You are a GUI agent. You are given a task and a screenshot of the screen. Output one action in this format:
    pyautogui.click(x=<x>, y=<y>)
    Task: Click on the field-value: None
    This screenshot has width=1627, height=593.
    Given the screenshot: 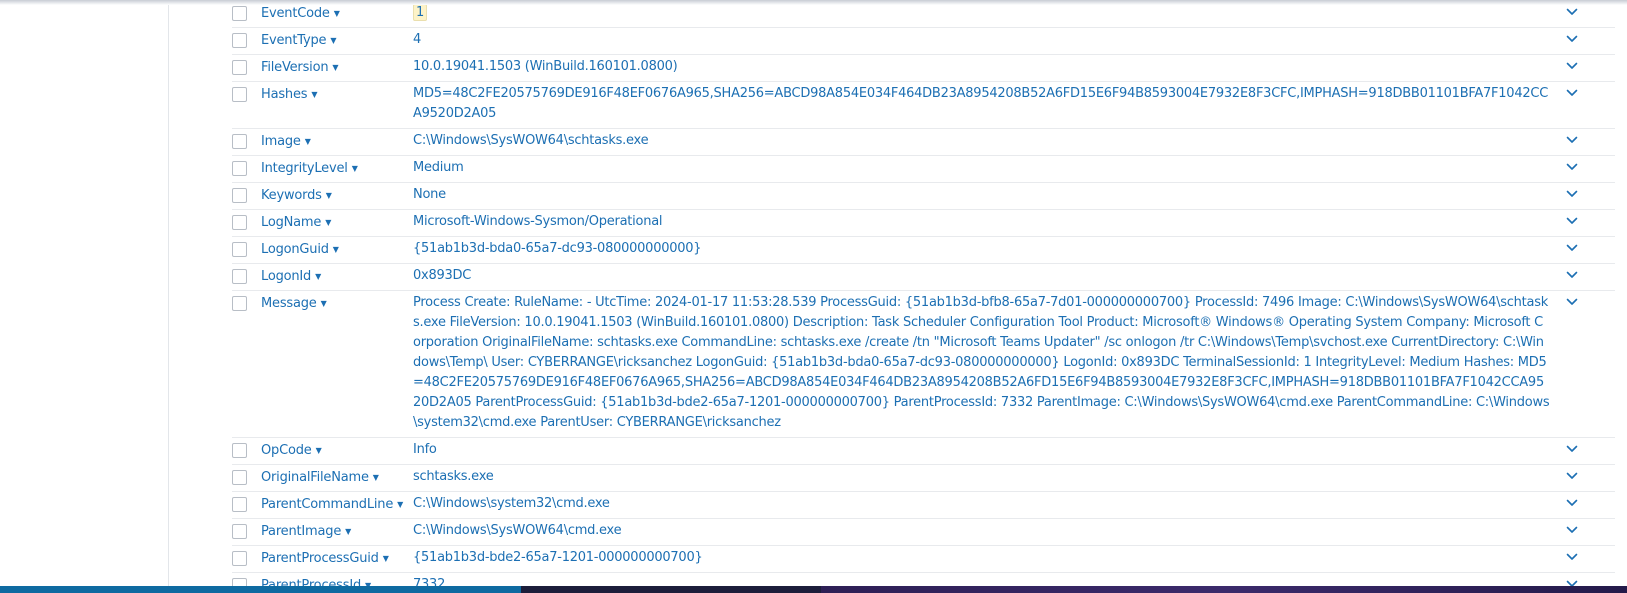 What is the action you would take?
    pyautogui.click(x=429, y=194)
    